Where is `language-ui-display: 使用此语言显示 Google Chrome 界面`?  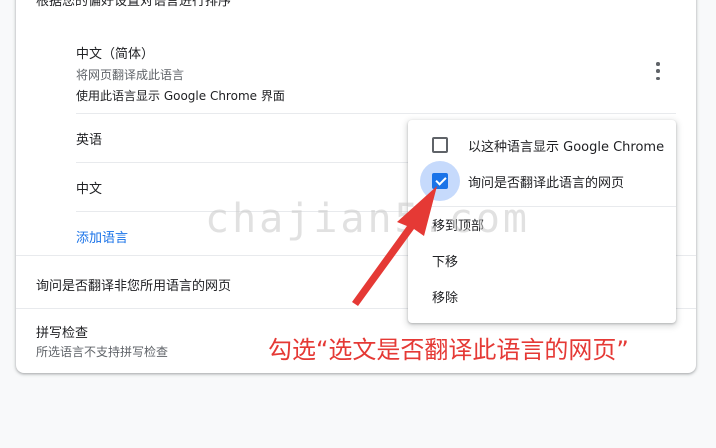 language-ui-display: 使用此语言显示 Google Chrome 界面 is located at coordinates (180, 96).